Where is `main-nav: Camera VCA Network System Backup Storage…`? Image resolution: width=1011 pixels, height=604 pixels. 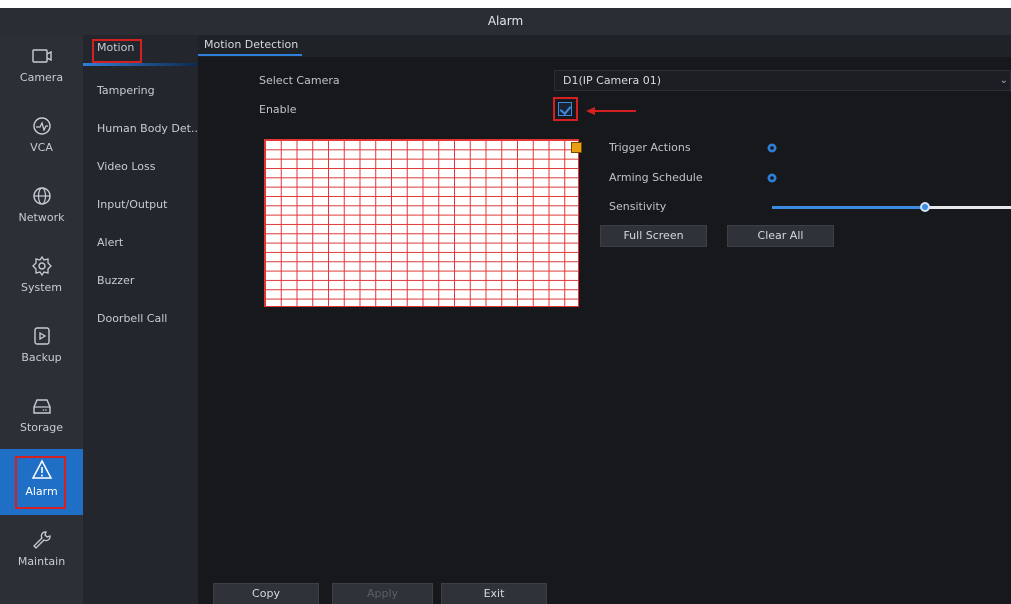 main-nav: Camera VCA Network System Backup Storage… is located at coordinates (41, 319).